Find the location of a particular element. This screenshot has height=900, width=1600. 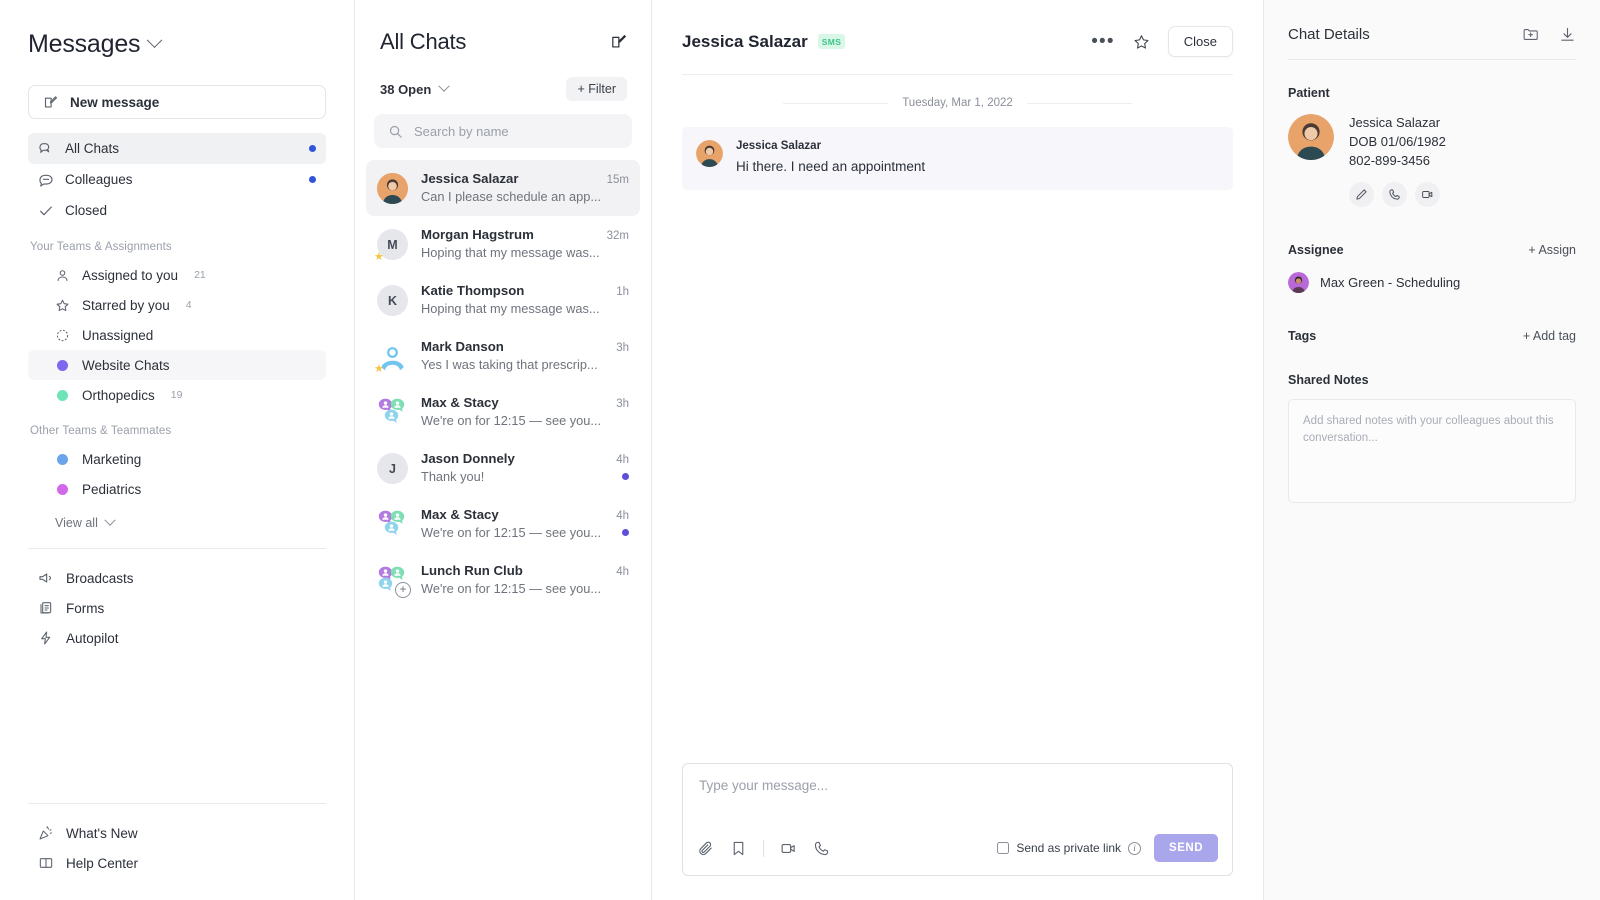

chat-list-item: J Jason Donnely 4h Thank you! is located at coordinates (503, 468).